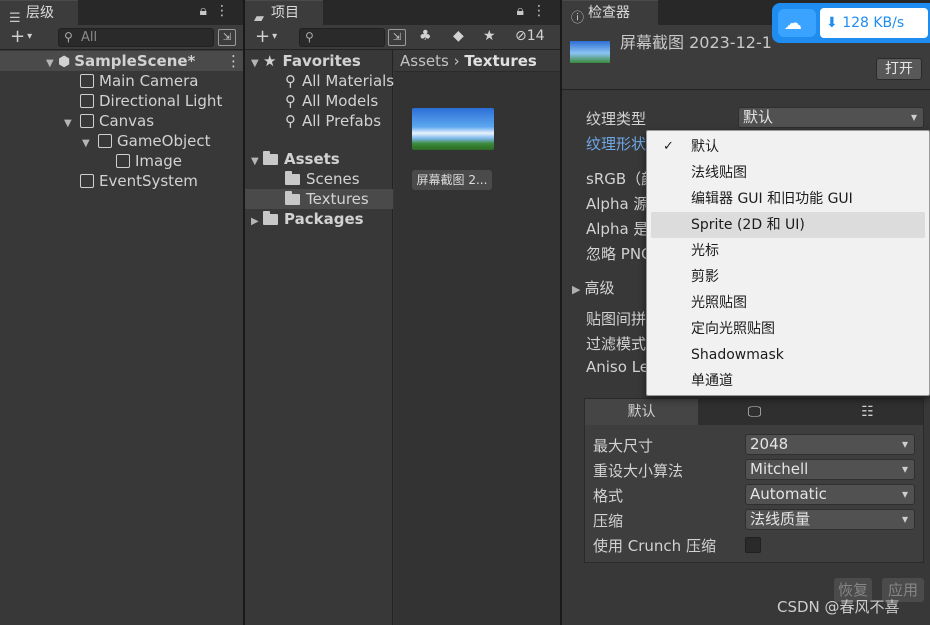 The height and width of the screenshot is (625, 930). What do you see at coordinates (333, 121) in the screenshot?
I see `favorite-item-prefabs: ⚲ All Prefabs` at bounding box center [333, 121].